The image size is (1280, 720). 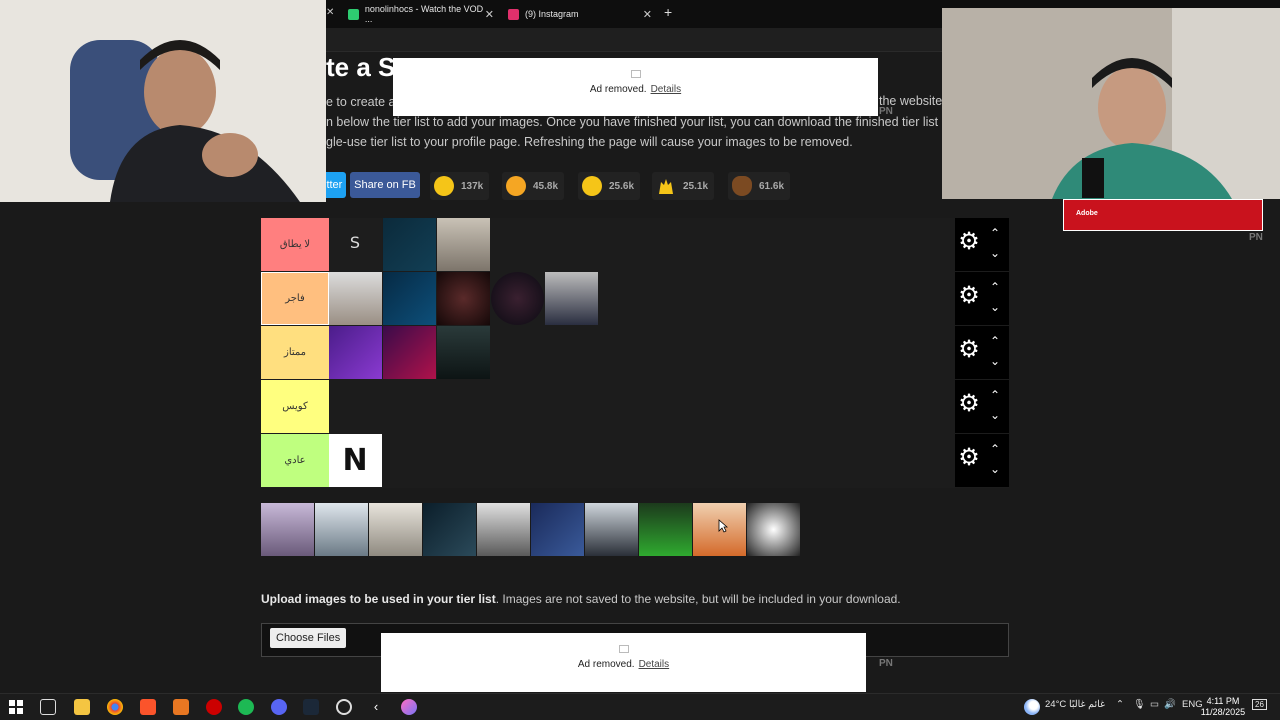 I want to click on tier-label: فاجر, so click(x=295, y=298).